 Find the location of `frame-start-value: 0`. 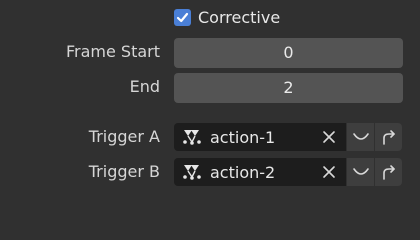

frame-start-value: 0 is located at coordinates (288, 52).